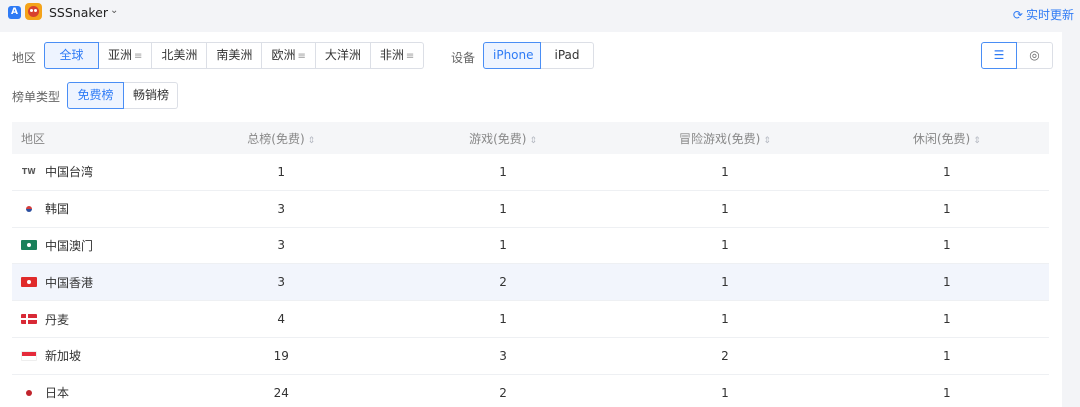 The width and height of the screenshot is (1080, 407). Describe the element at coordinates (95, 95) in the screenshot. I see `chart-type-free: 免费榜` at that location.